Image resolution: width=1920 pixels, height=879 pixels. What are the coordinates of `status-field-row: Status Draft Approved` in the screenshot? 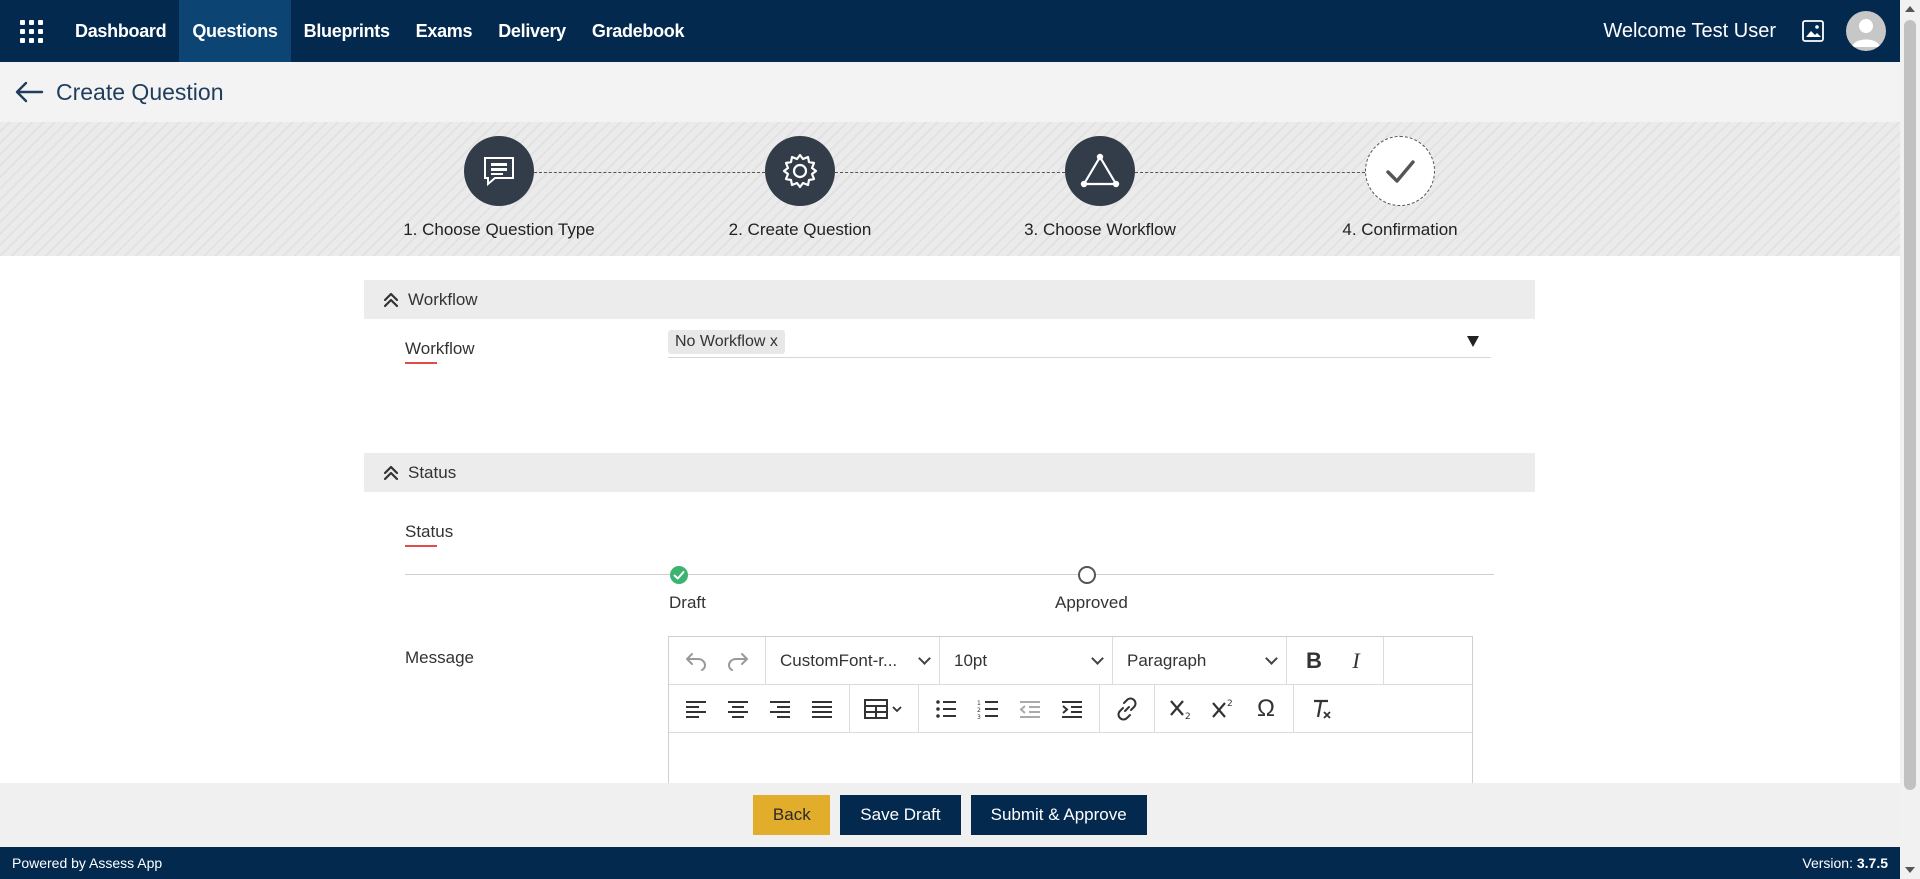 It's located at (949, 552).